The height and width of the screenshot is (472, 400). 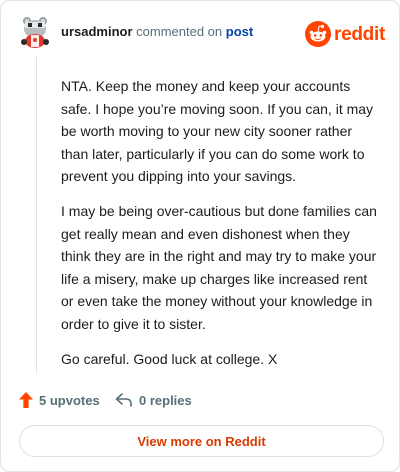 I want to click on reddit-logo-icon, so click(x=318, y=34).